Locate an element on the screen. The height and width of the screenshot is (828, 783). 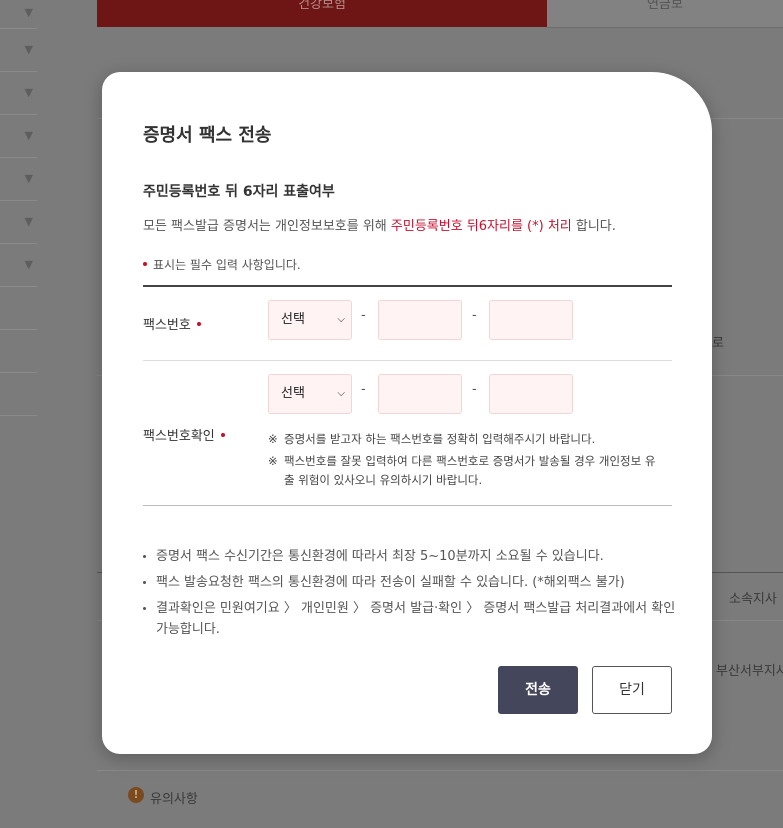
warning-icon: ! is located at coordinates (136, 795).